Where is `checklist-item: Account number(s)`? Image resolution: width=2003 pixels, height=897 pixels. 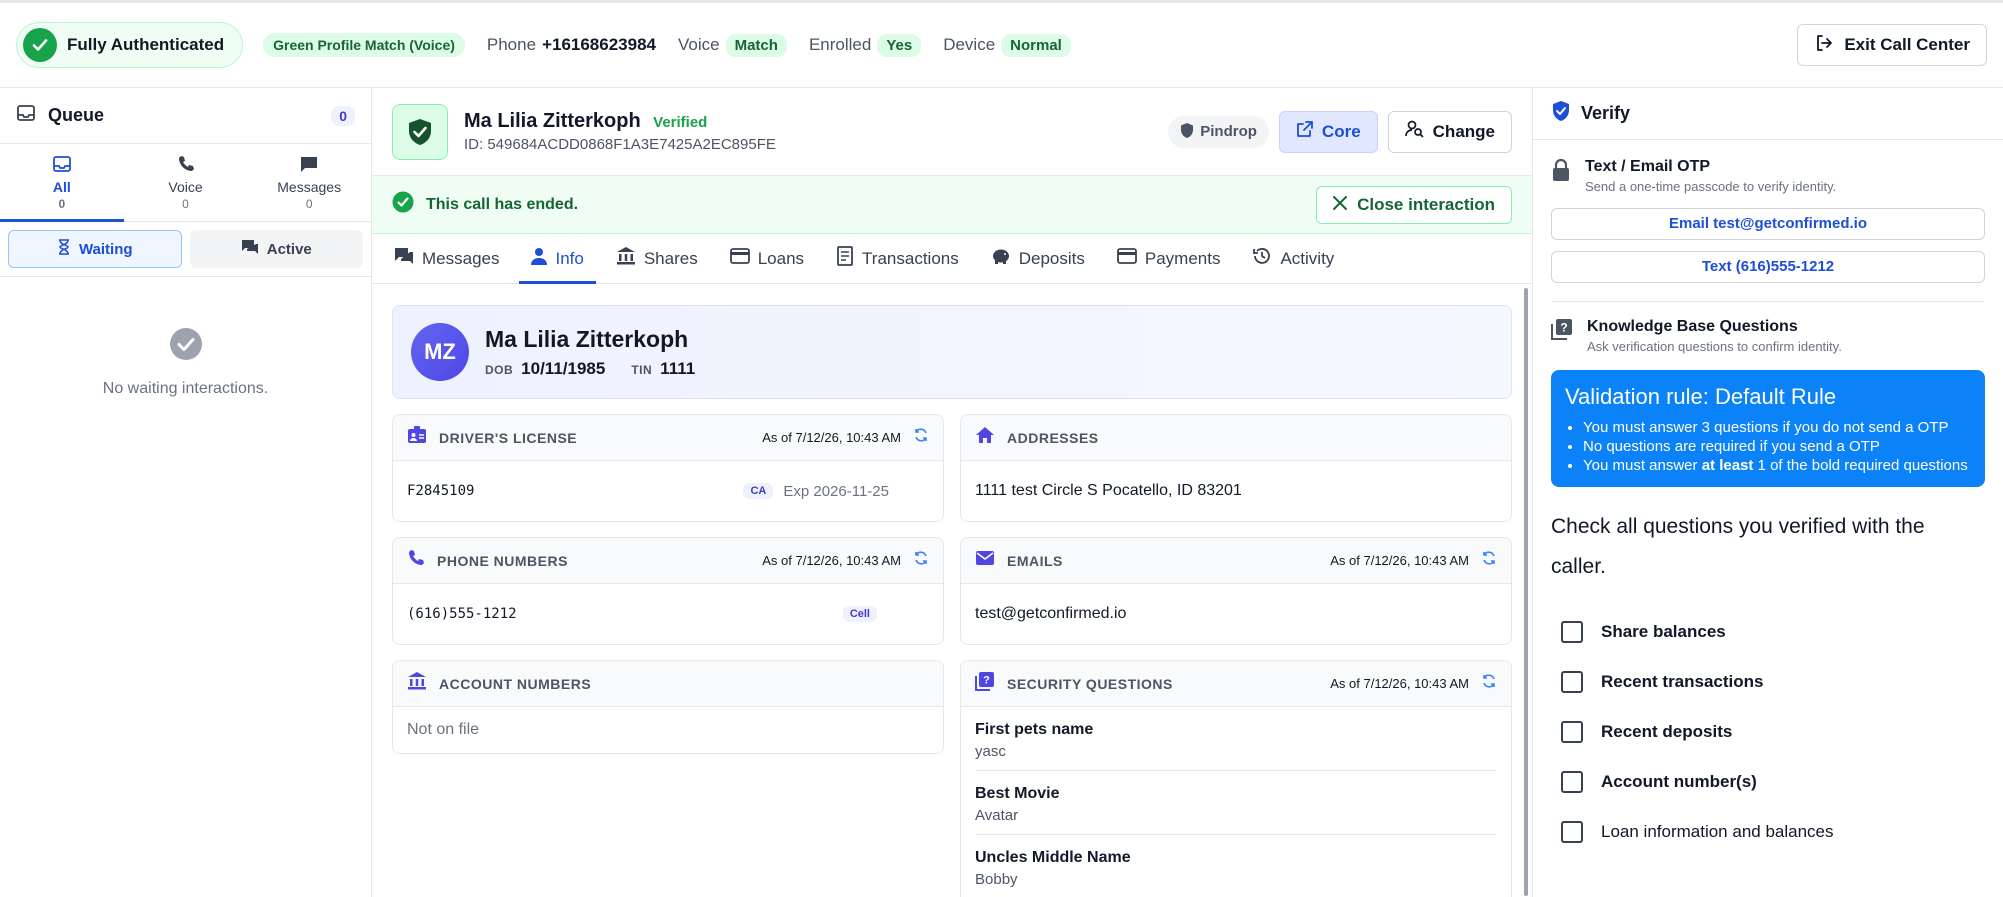
checklist-item: Account number(s) is located at coordinates (1768, 782).